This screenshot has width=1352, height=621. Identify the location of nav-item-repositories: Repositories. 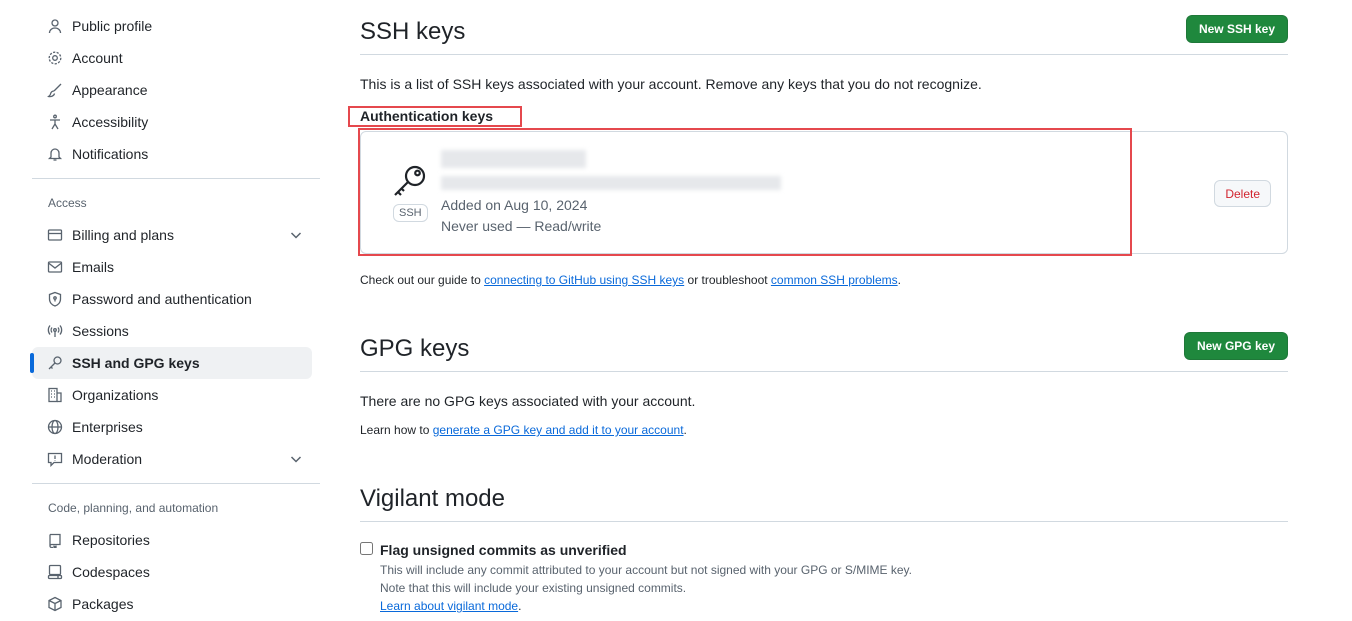
(172, 540).